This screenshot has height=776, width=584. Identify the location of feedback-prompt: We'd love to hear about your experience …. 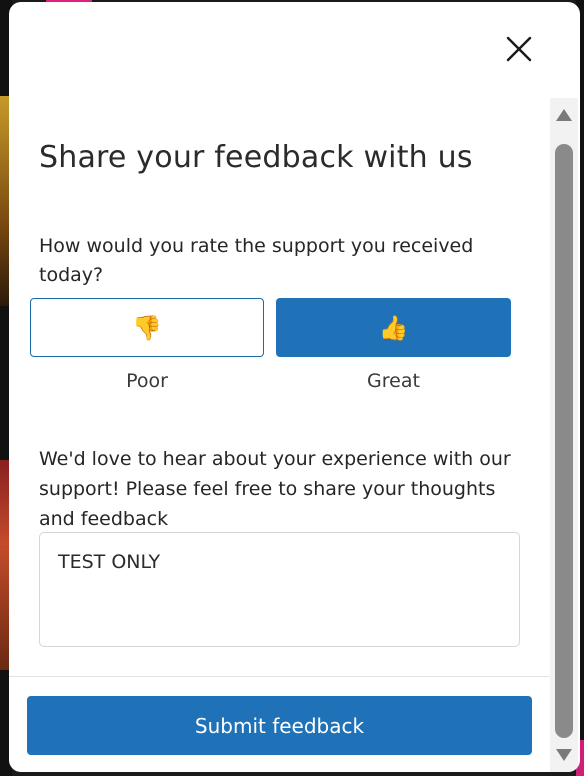
(275, 489).